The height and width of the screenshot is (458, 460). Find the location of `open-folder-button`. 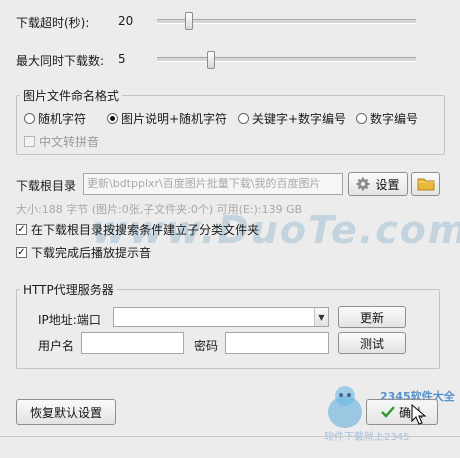

open-folder-button is located at coordinates (425, 184).